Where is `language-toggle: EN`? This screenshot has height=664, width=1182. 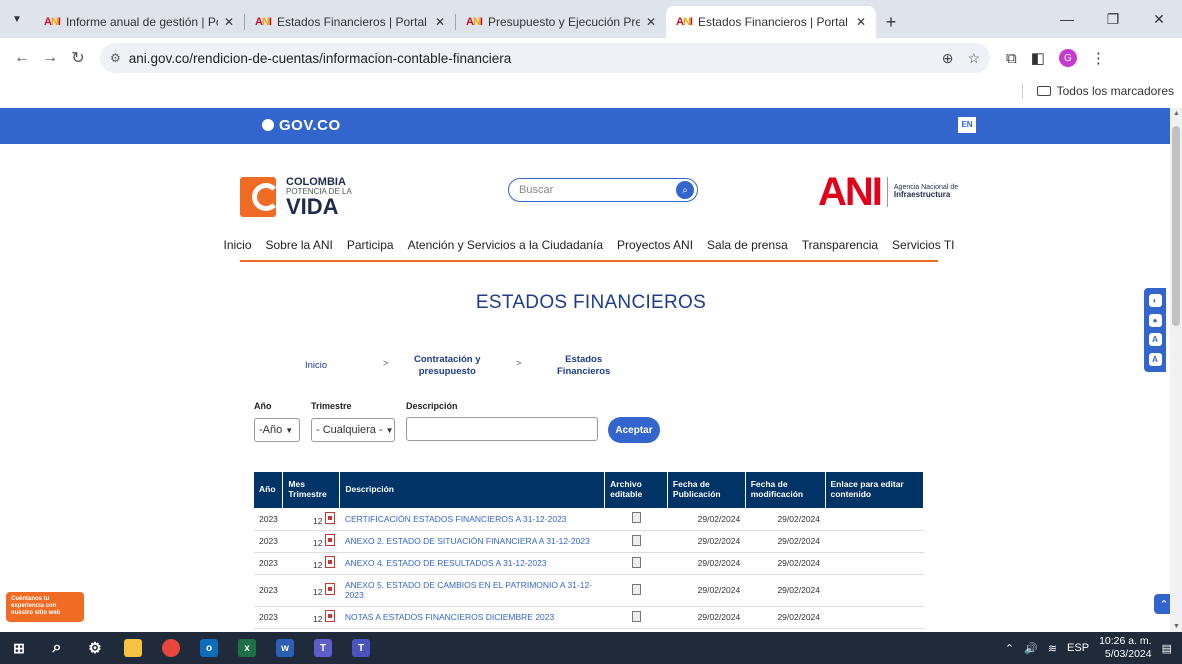
language-toggle: EN is located at coordinates (967, 125).